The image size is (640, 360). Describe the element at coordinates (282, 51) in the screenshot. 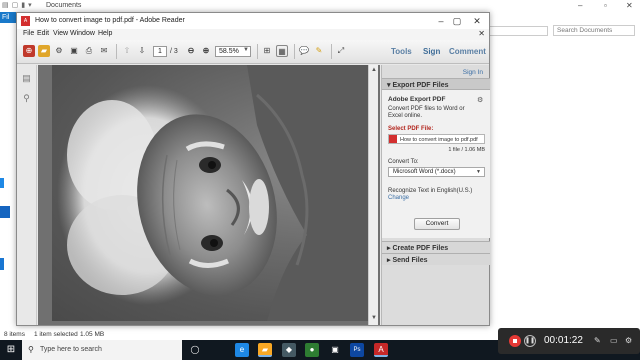

I see `fit-width-icon: ▦` at that location.